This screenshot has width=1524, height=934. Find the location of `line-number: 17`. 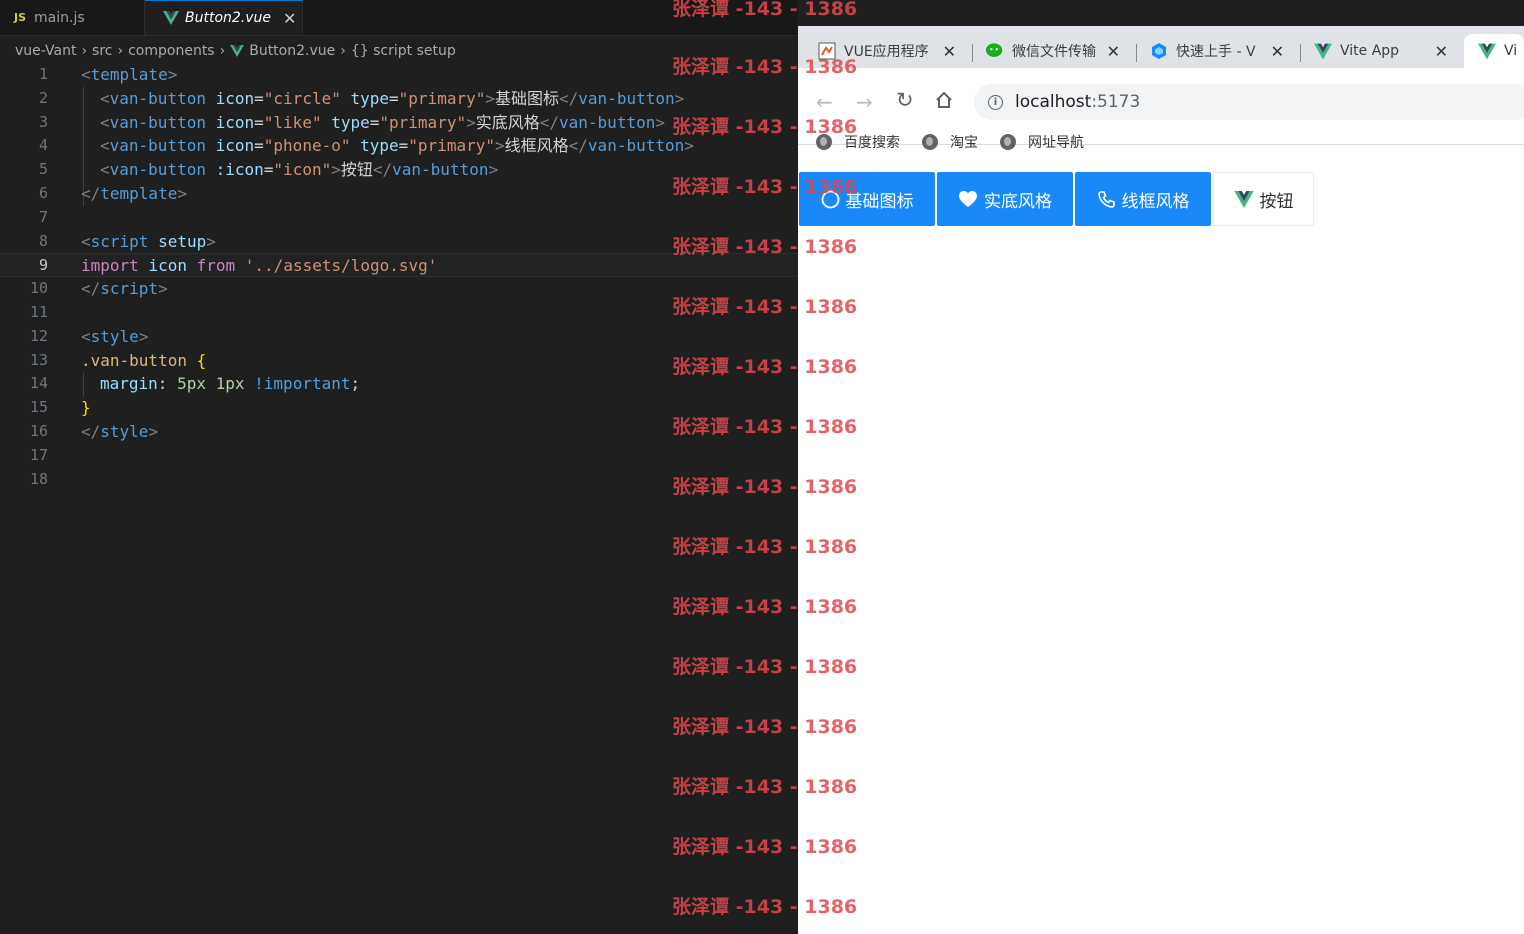

line-number: 17 is located at coordinates (38, 454).